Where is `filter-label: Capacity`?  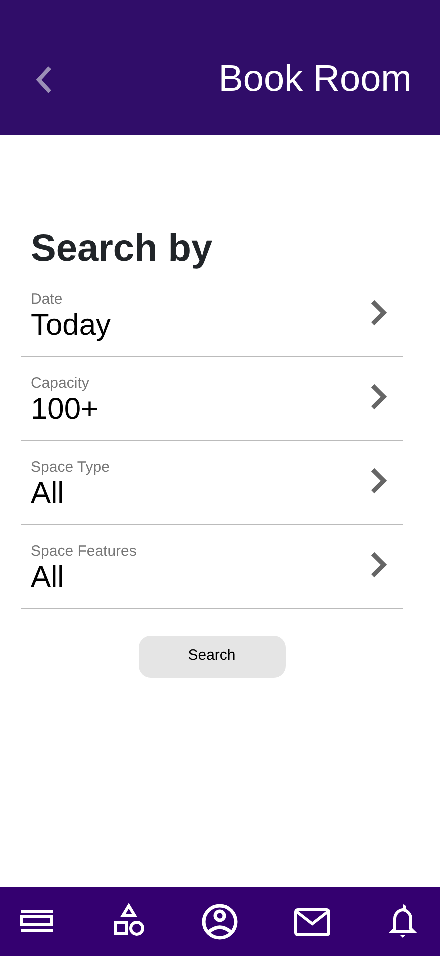
filter-label: Capacity is located at coordinates (60, 383).